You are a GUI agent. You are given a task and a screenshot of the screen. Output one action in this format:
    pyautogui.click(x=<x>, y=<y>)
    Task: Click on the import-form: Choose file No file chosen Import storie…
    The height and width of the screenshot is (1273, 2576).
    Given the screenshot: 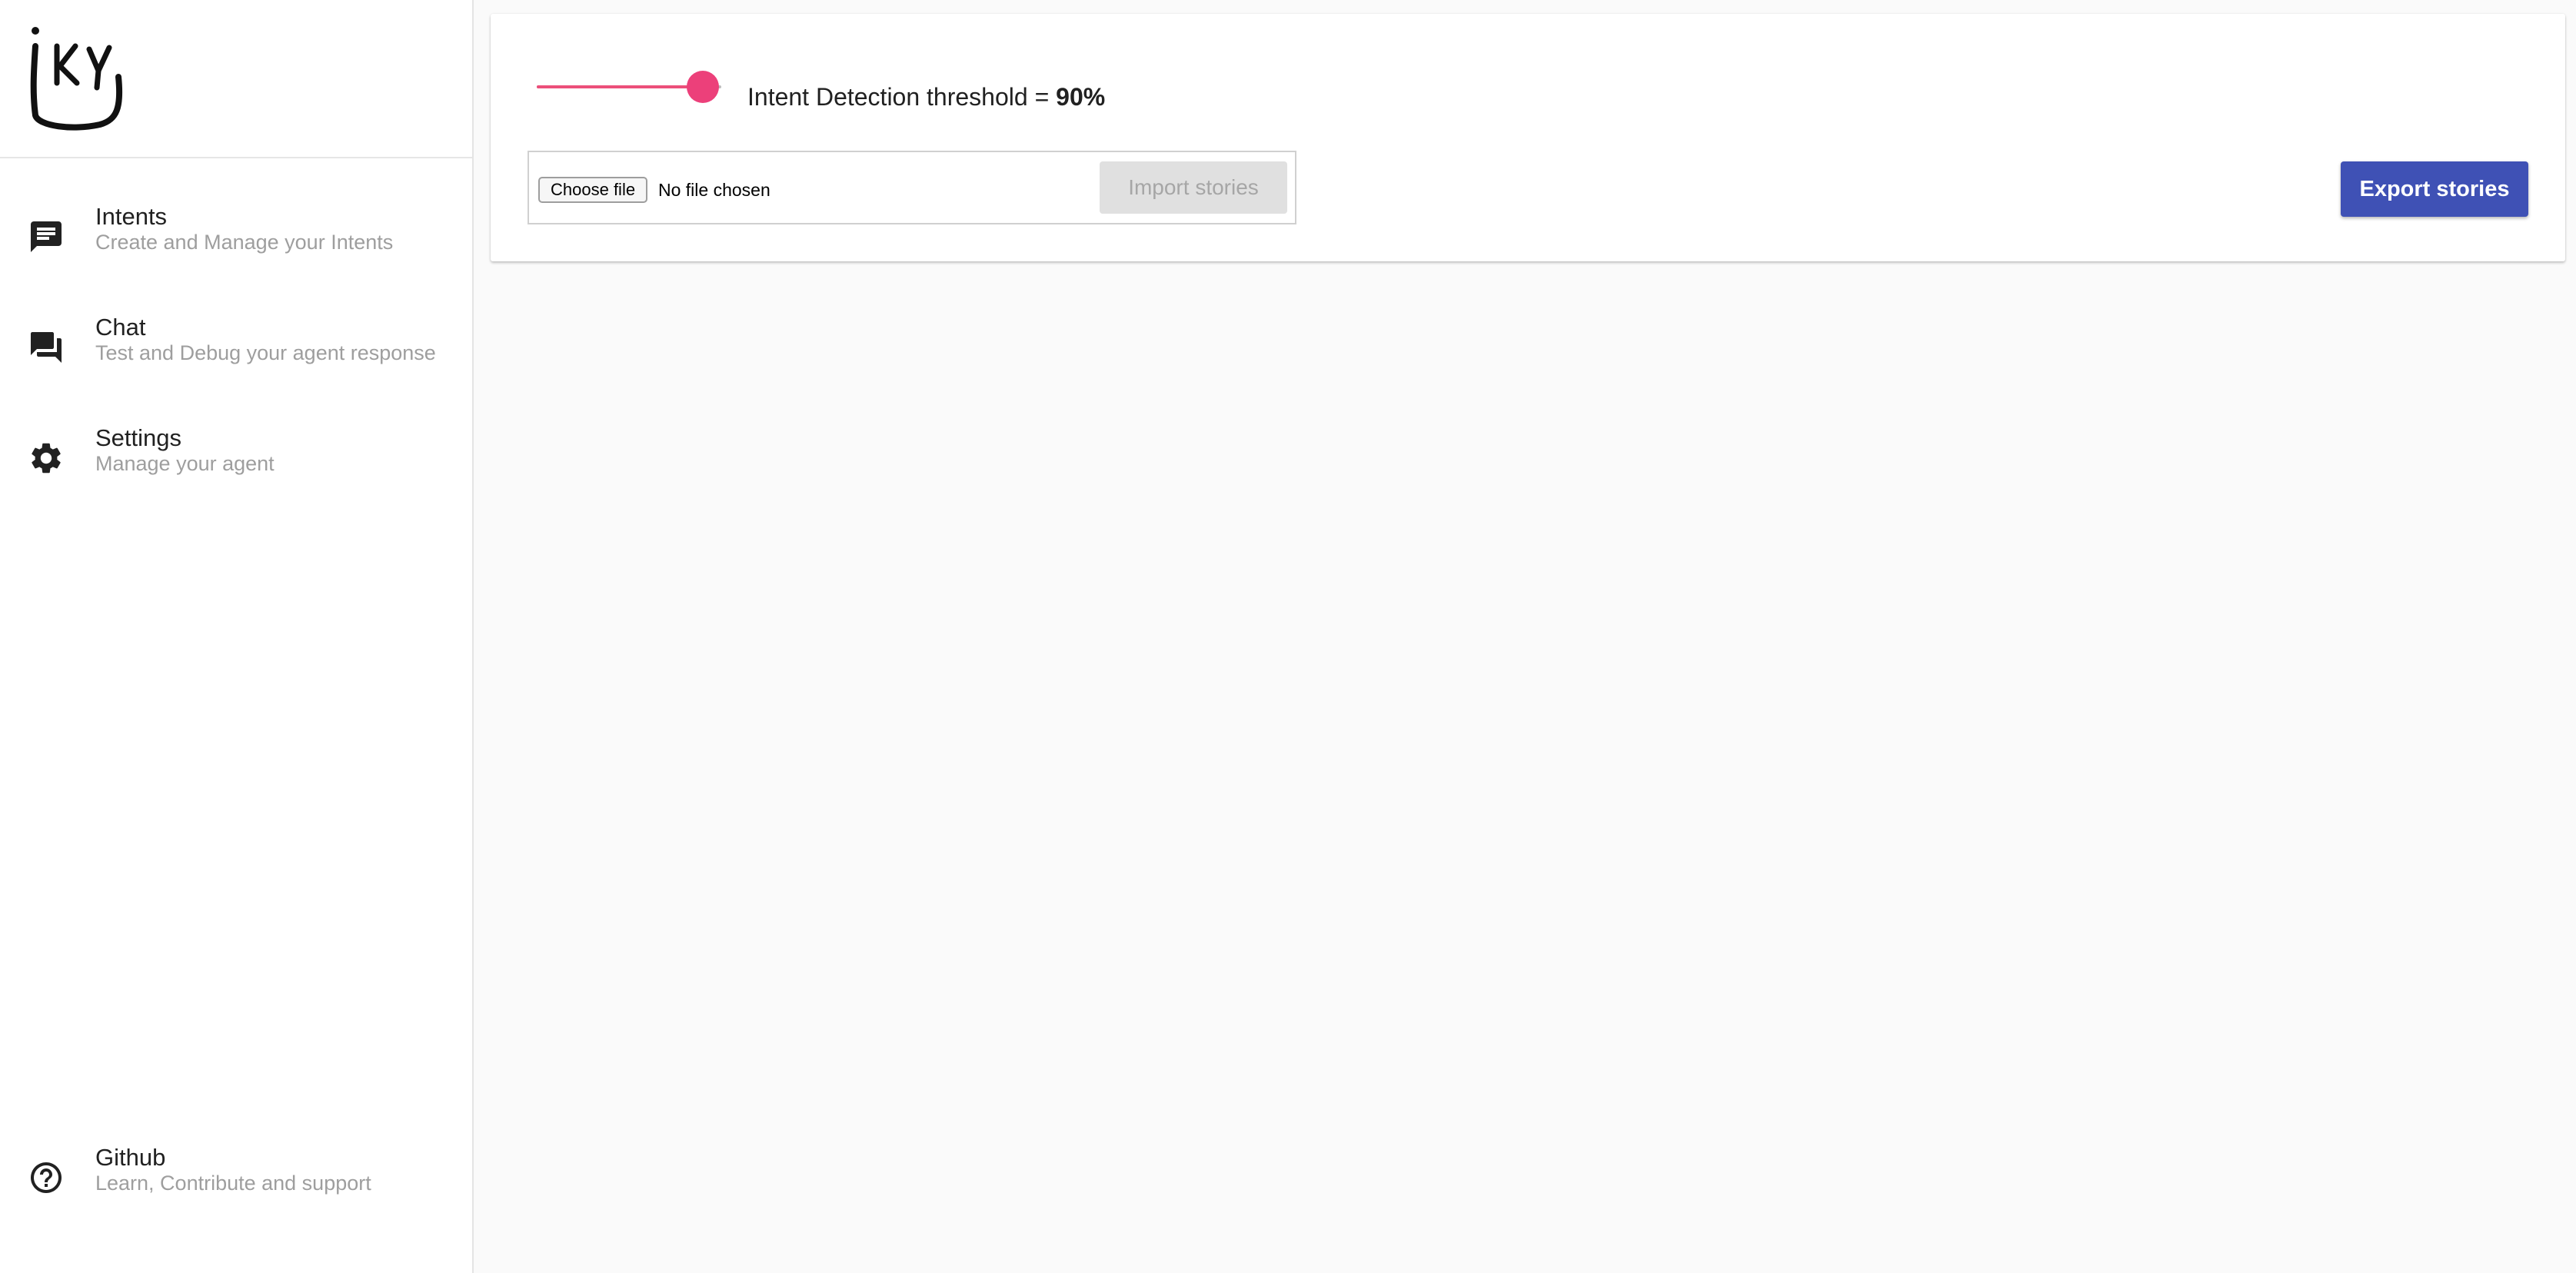 What is the action you would take?
    pyautogui.click(x=912, y=187)
    